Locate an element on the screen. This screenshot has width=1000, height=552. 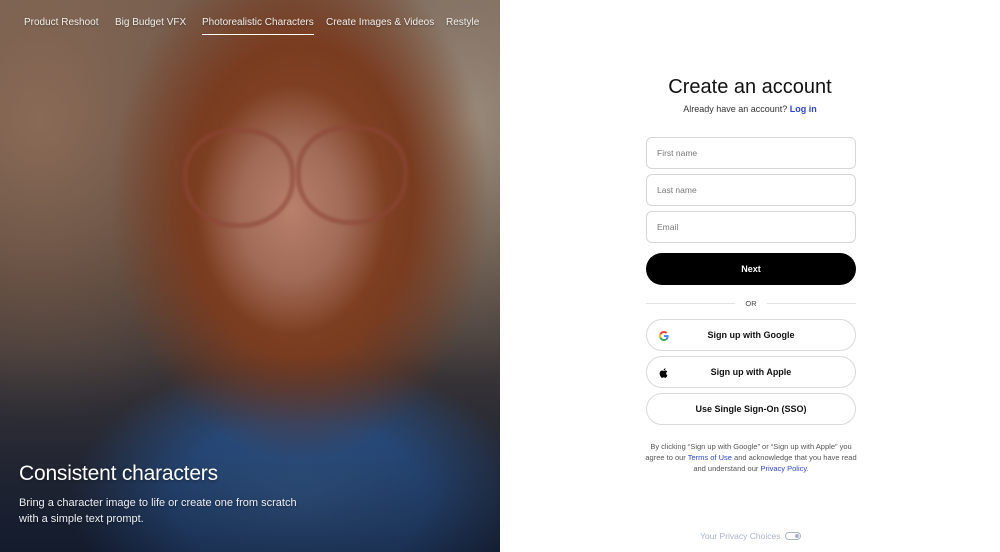
apple-signup-button: Sign up with Apple is located at coordinates (751, 372).